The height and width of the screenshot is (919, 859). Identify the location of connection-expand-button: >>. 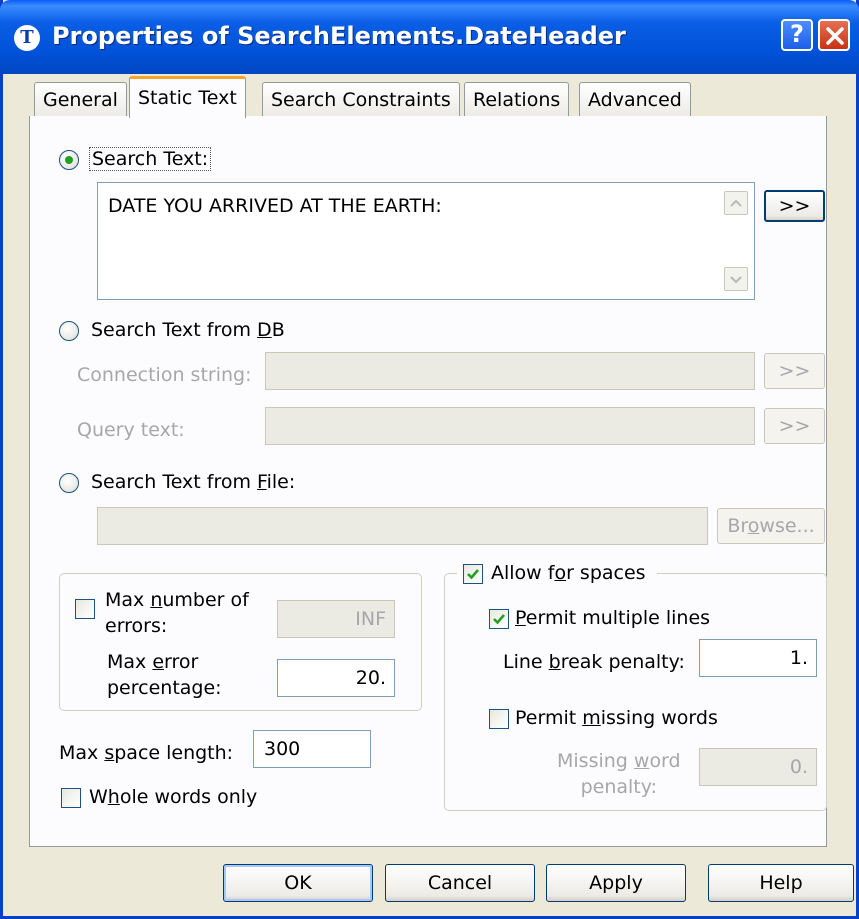
(794, 371).